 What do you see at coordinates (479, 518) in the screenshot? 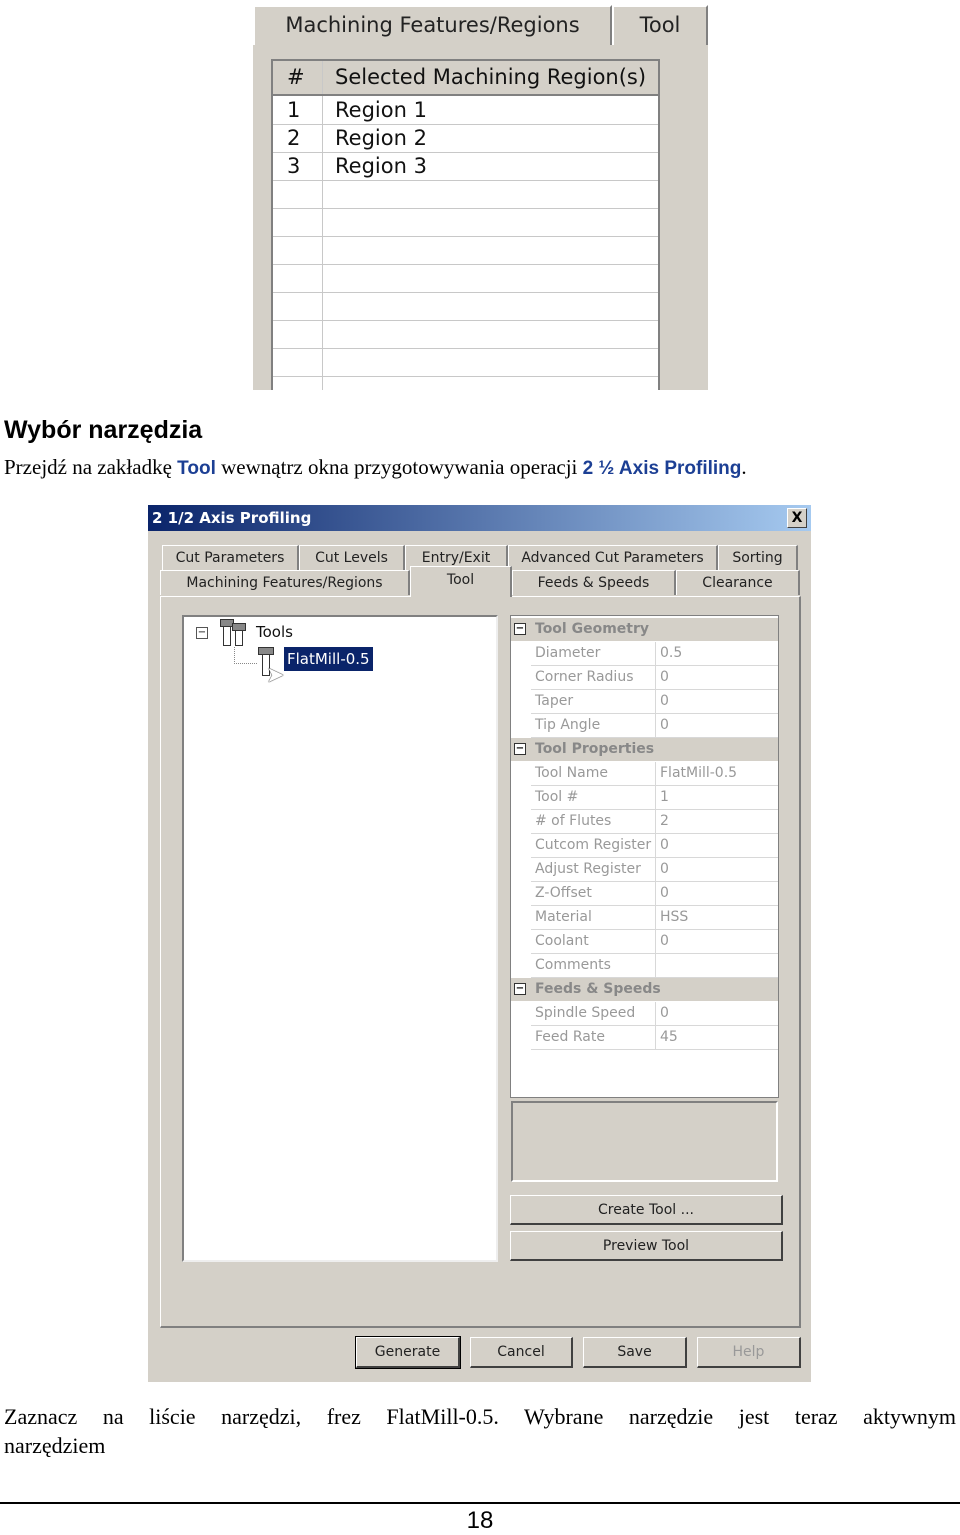
I see `title-bar: 2 1/2 Axis Profiling X` at bounding box center [479, 518].